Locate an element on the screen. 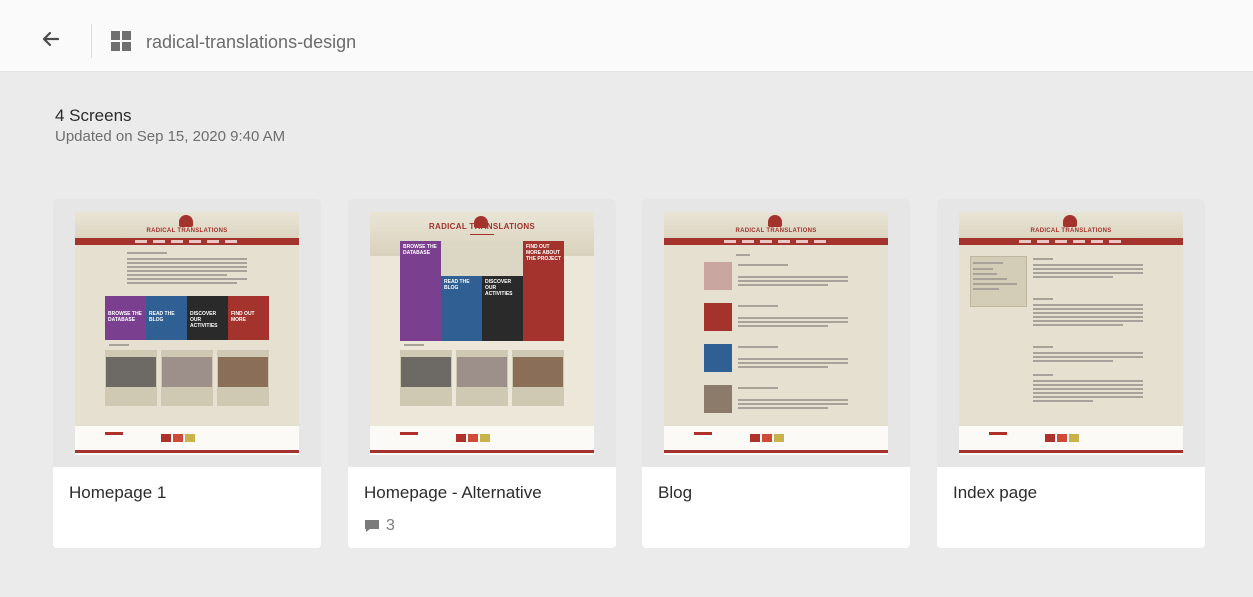  comment-count: 3 is located at coordinates (379, 526).